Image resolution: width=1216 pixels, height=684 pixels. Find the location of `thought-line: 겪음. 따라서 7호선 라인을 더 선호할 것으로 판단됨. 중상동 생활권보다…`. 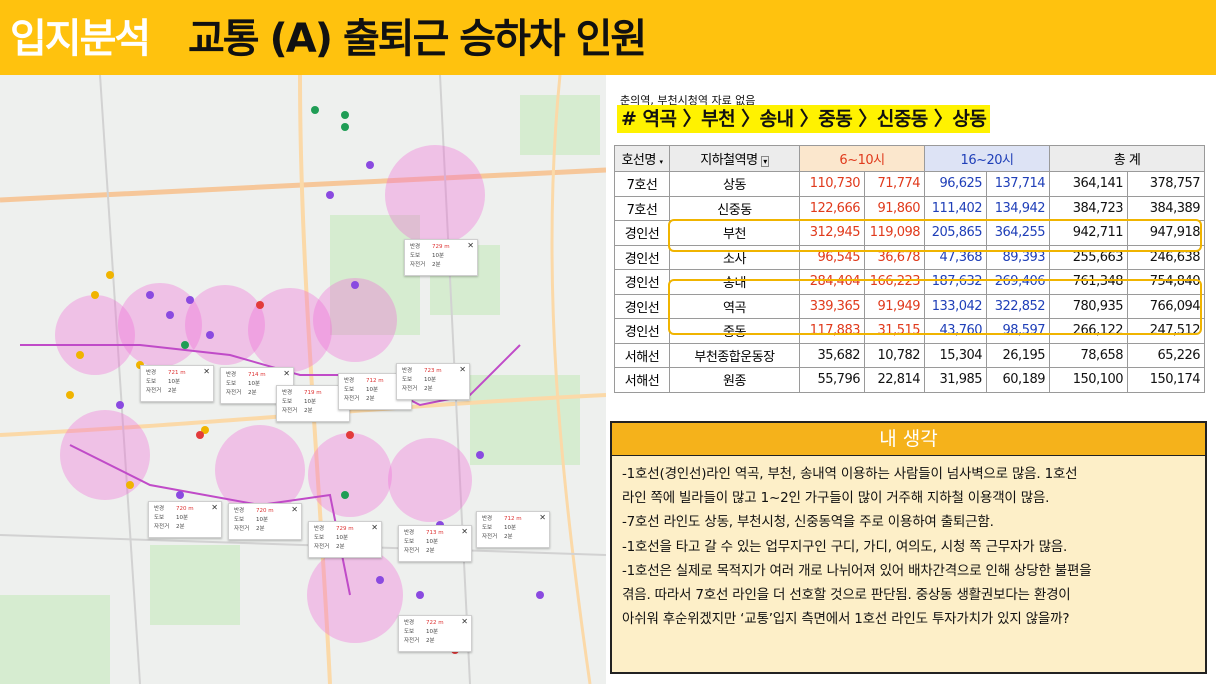

thought-line: 겪음. 따라서 7호선 라인을 더 선호할 것으로 판단됨. 중상동 생활권보다… is located at coordinates (846, 595).